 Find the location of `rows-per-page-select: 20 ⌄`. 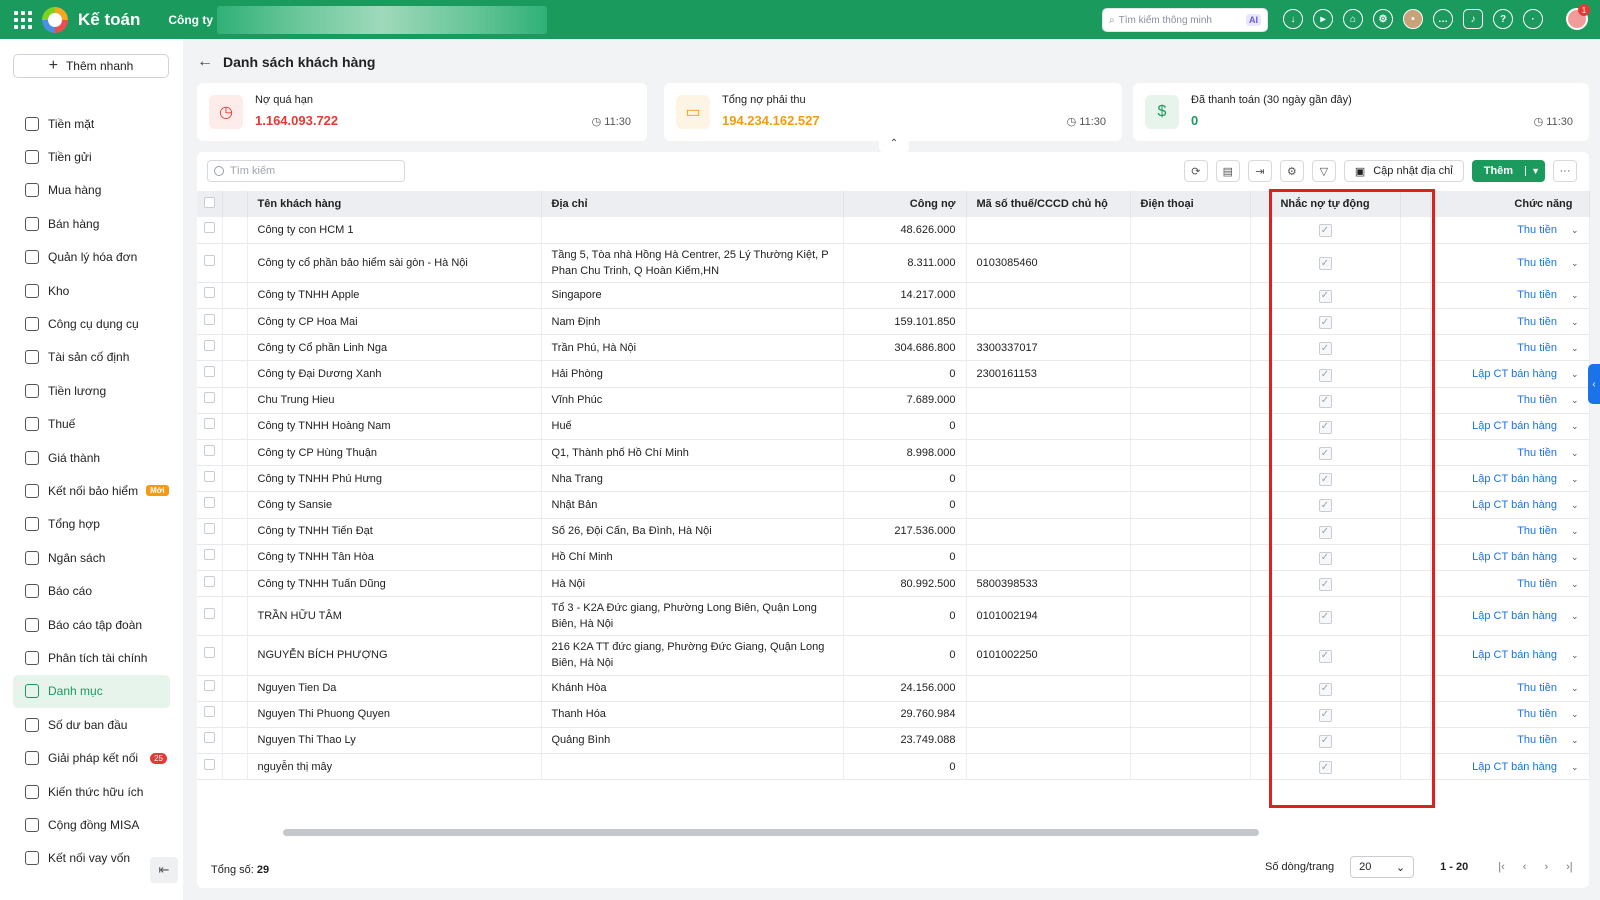

rows-per-page-select: 20 ⌄ is located at coordinates (1382, 867).